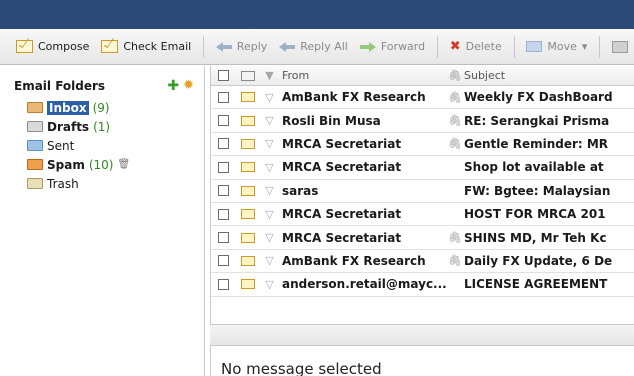 The width and height of the screenshot is (634, 376). I want to click on folder-trash: Trash, so click(115, 183).